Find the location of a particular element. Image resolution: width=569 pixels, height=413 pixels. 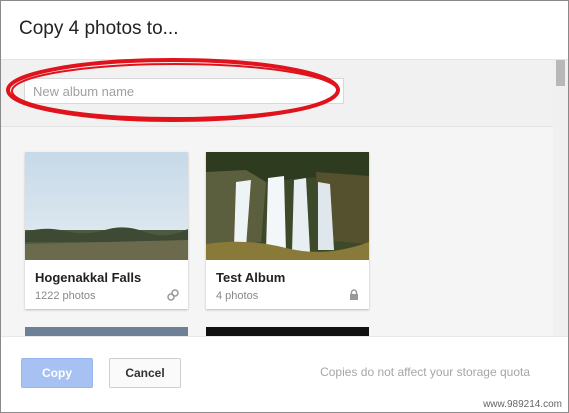

new-album-name-input is located at coordinates (184, 91).